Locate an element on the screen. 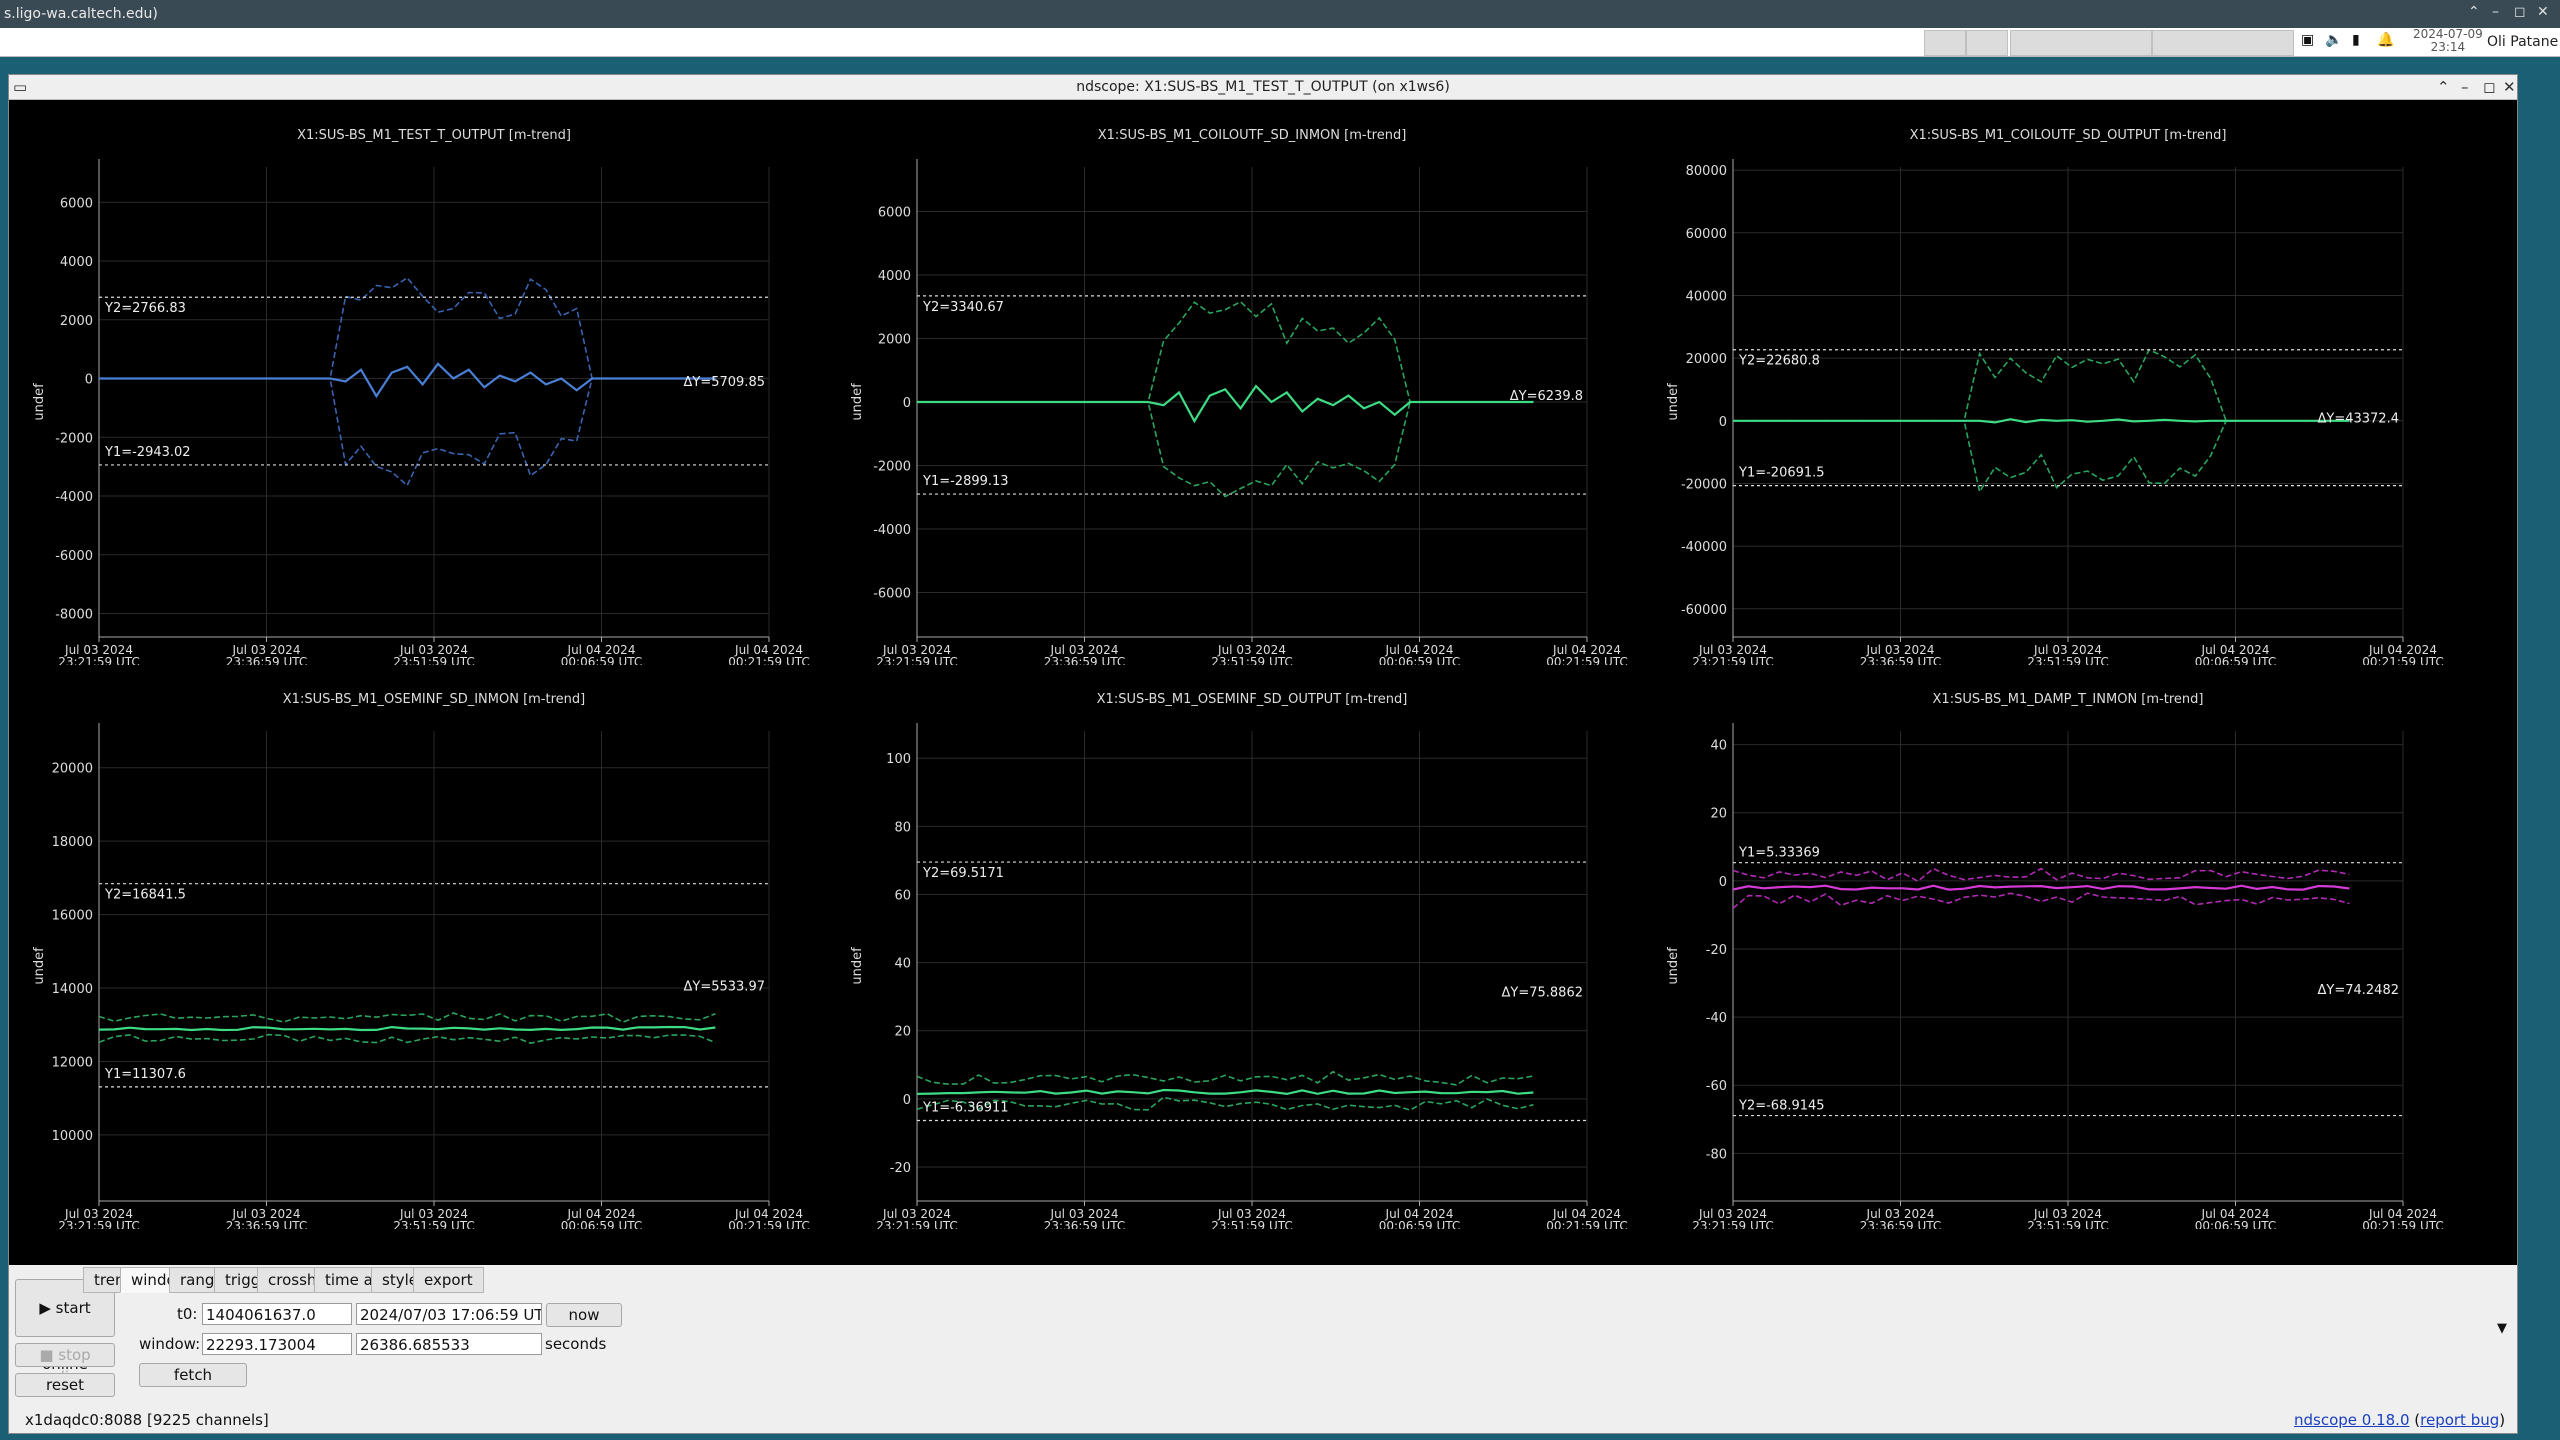  y-tick-label: -20 is located at coordinates (1716, 950).